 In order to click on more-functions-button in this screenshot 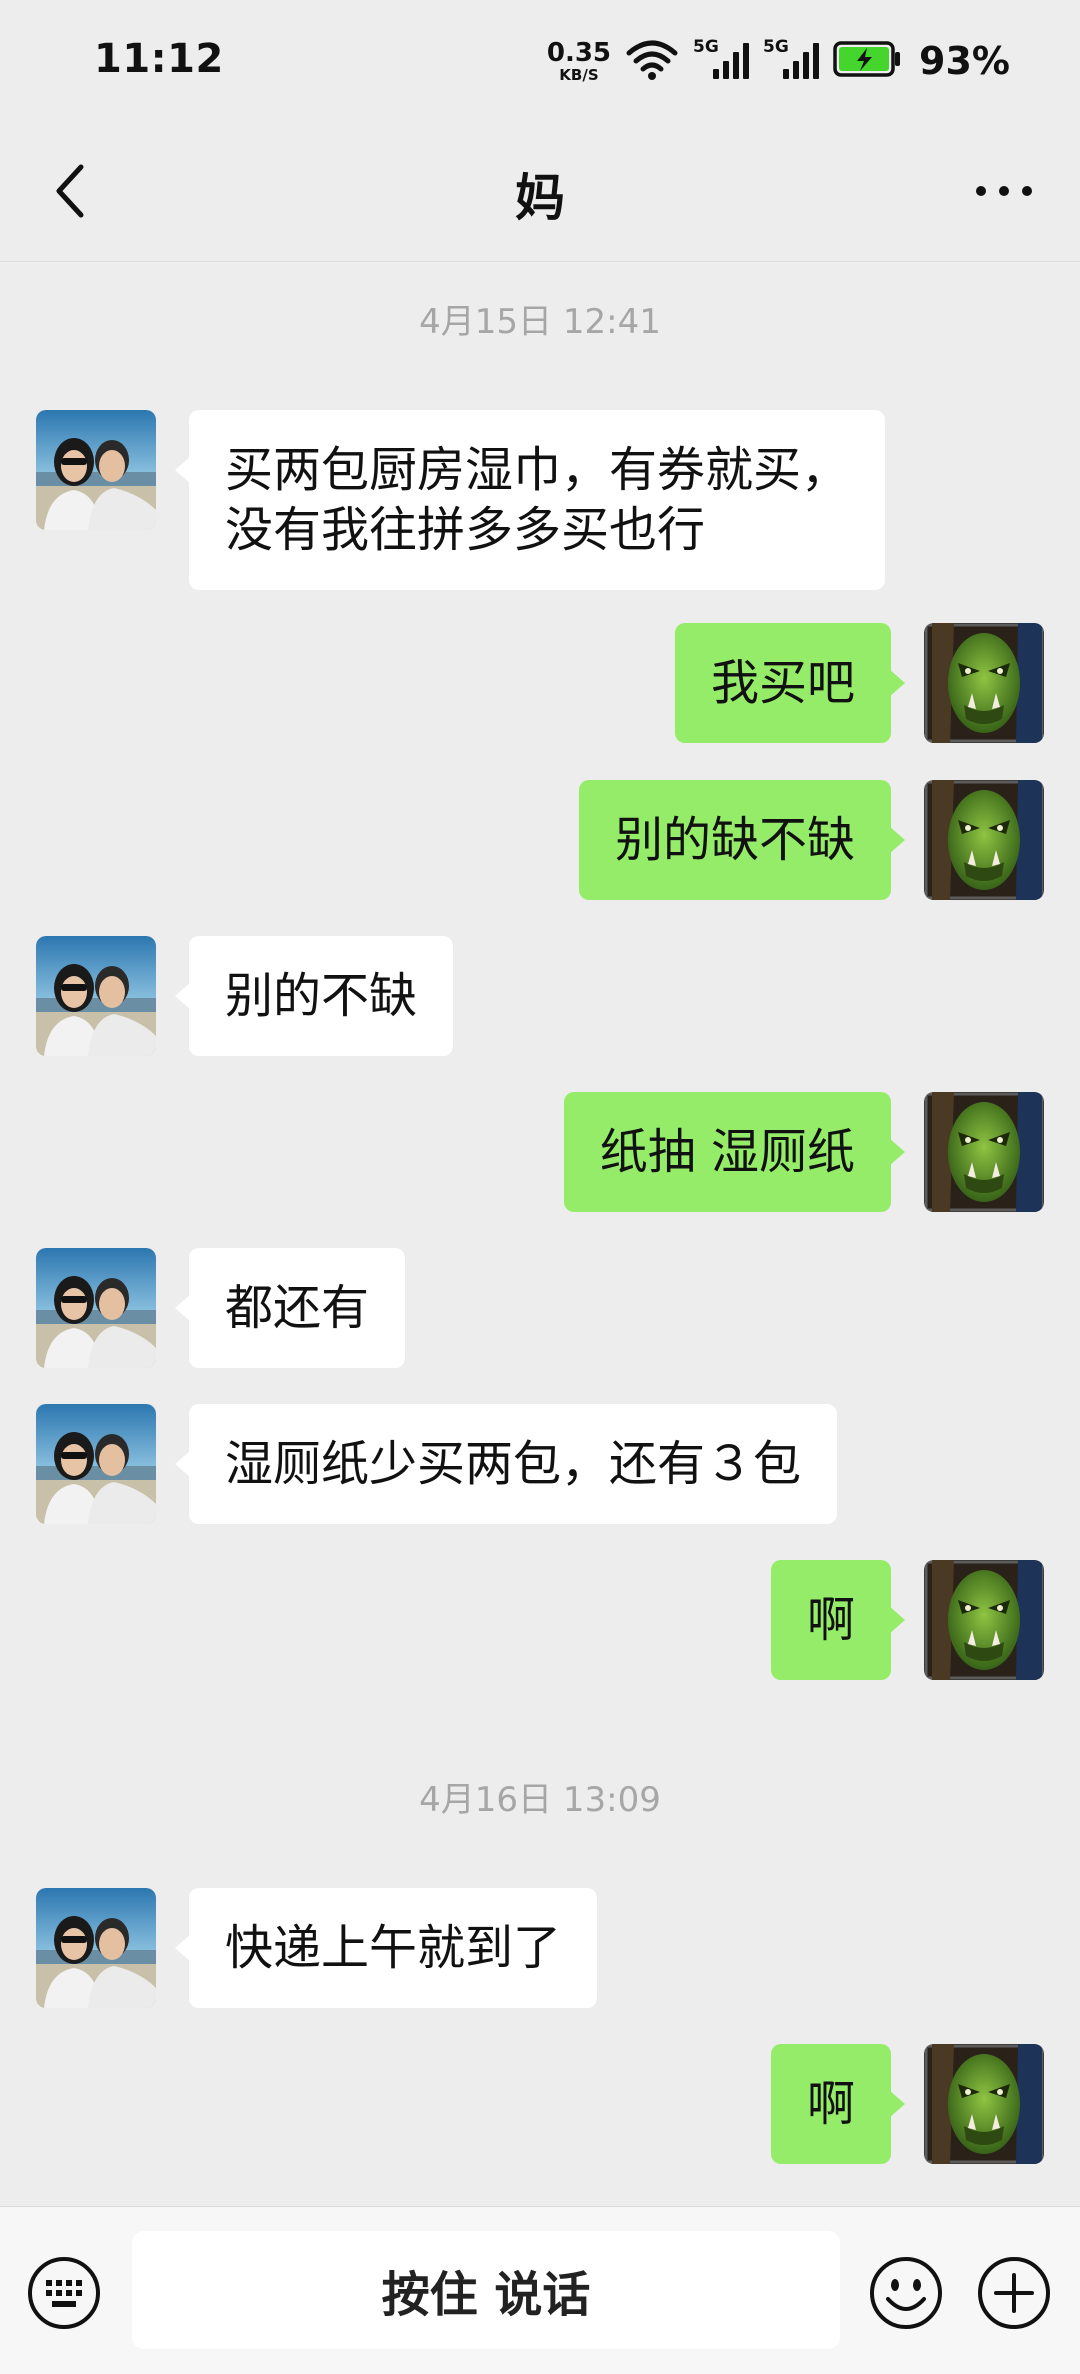, I will do `click(1014, 2293)`.